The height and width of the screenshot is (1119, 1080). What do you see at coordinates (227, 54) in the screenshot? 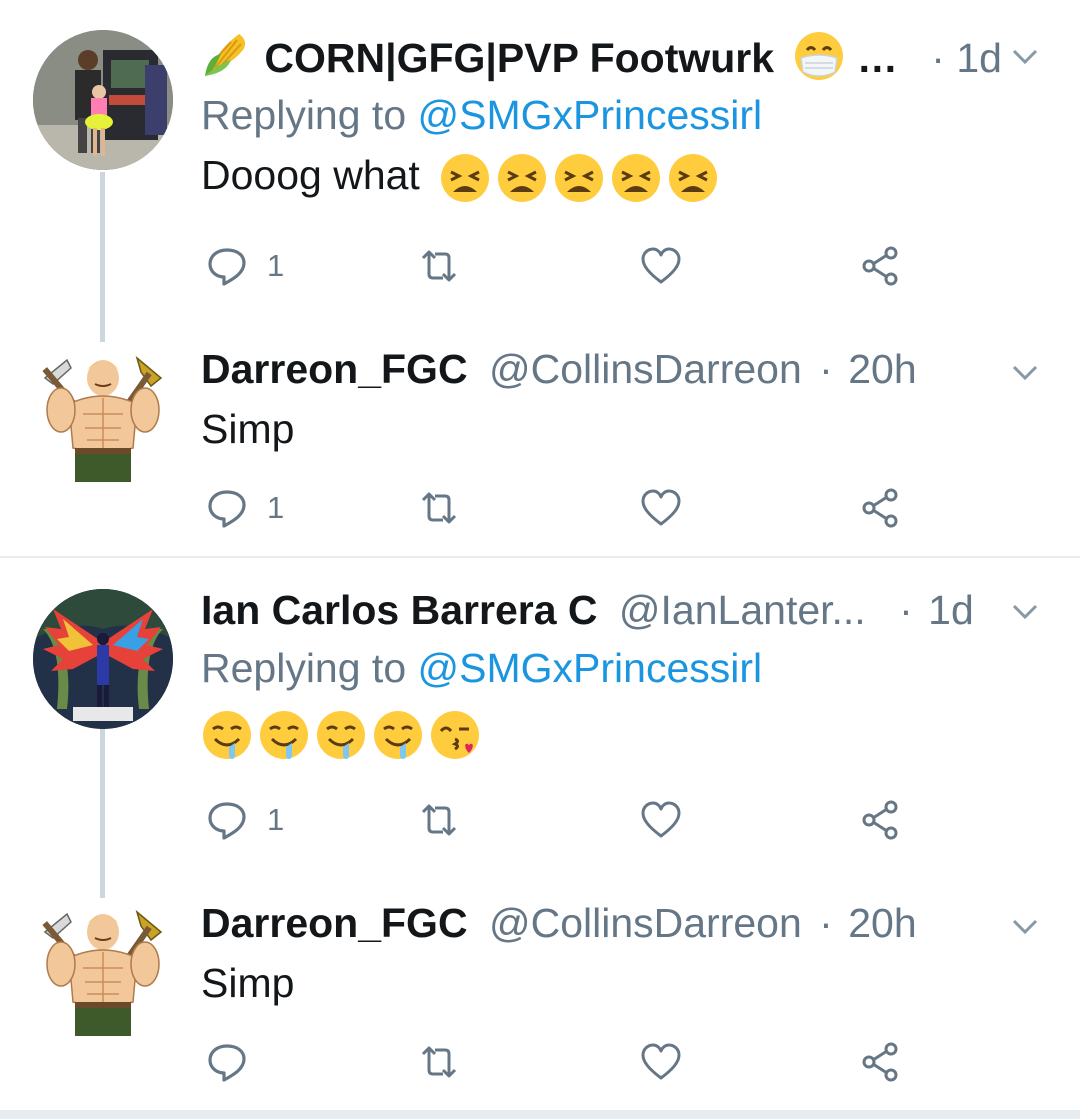
I see `corn-icon` at bounding box center [227, 54].